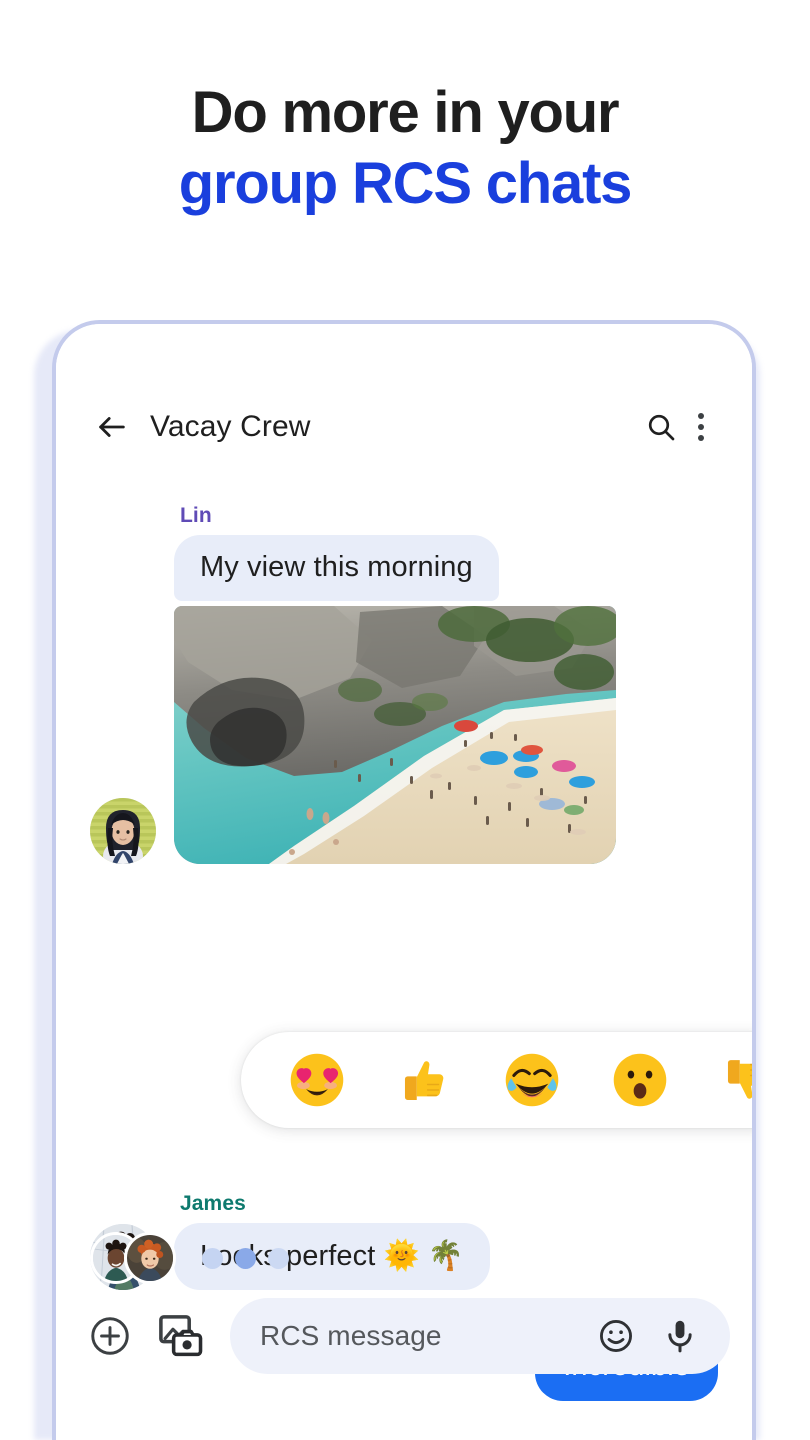 This screenshot has width=810, height=1440. I want to click on conversation-title: Vacay Crew, so click(230, 426).